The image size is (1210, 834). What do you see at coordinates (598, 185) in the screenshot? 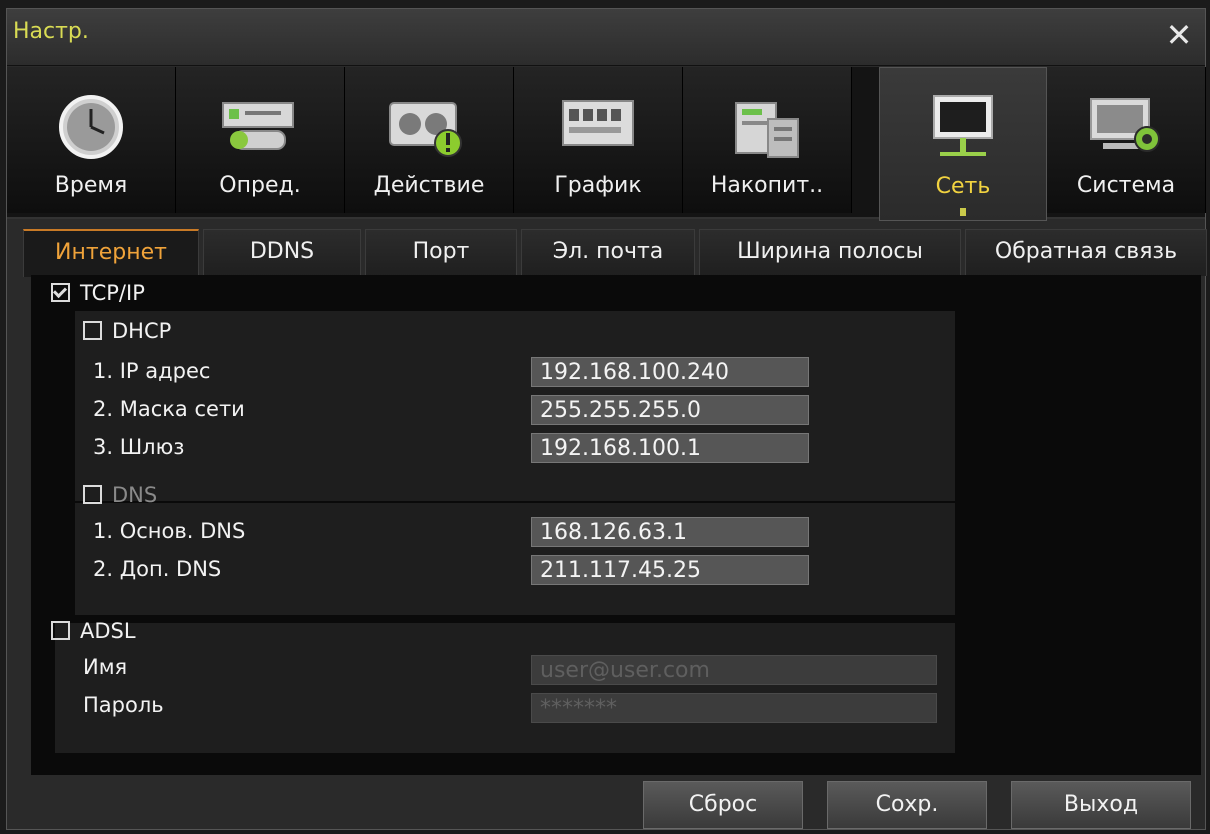
I see `toolbar-item-label: График` at bounding box center [598, 185].